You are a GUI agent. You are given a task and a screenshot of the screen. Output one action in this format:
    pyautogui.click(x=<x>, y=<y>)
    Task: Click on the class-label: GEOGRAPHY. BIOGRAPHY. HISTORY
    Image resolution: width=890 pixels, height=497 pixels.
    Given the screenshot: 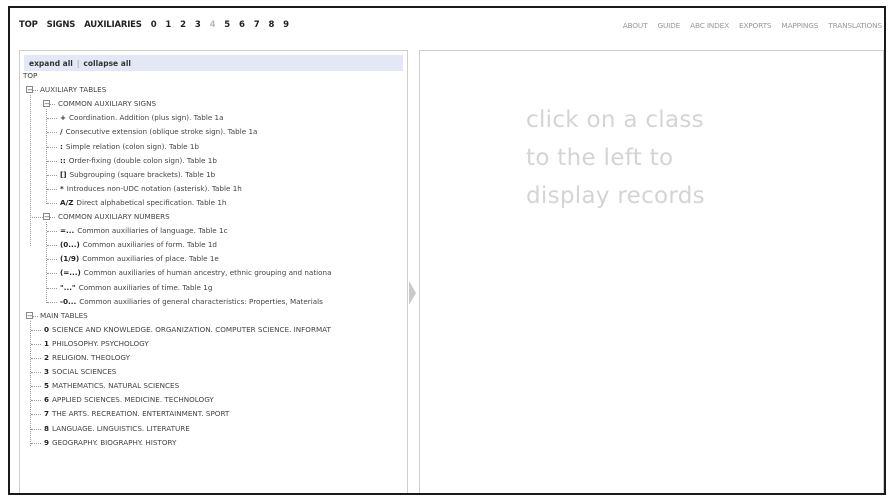 What is the action you would take?
    pyautogui.click(x=114, y=442)
    